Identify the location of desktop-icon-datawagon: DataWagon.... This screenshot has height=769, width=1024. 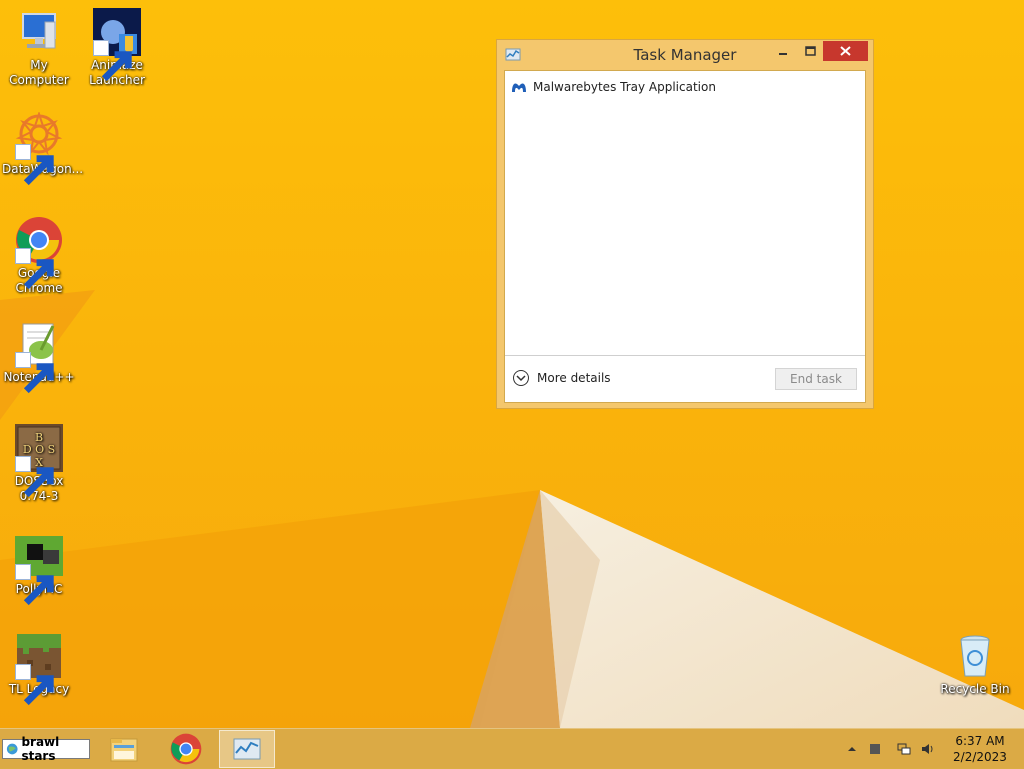
(42, 149).